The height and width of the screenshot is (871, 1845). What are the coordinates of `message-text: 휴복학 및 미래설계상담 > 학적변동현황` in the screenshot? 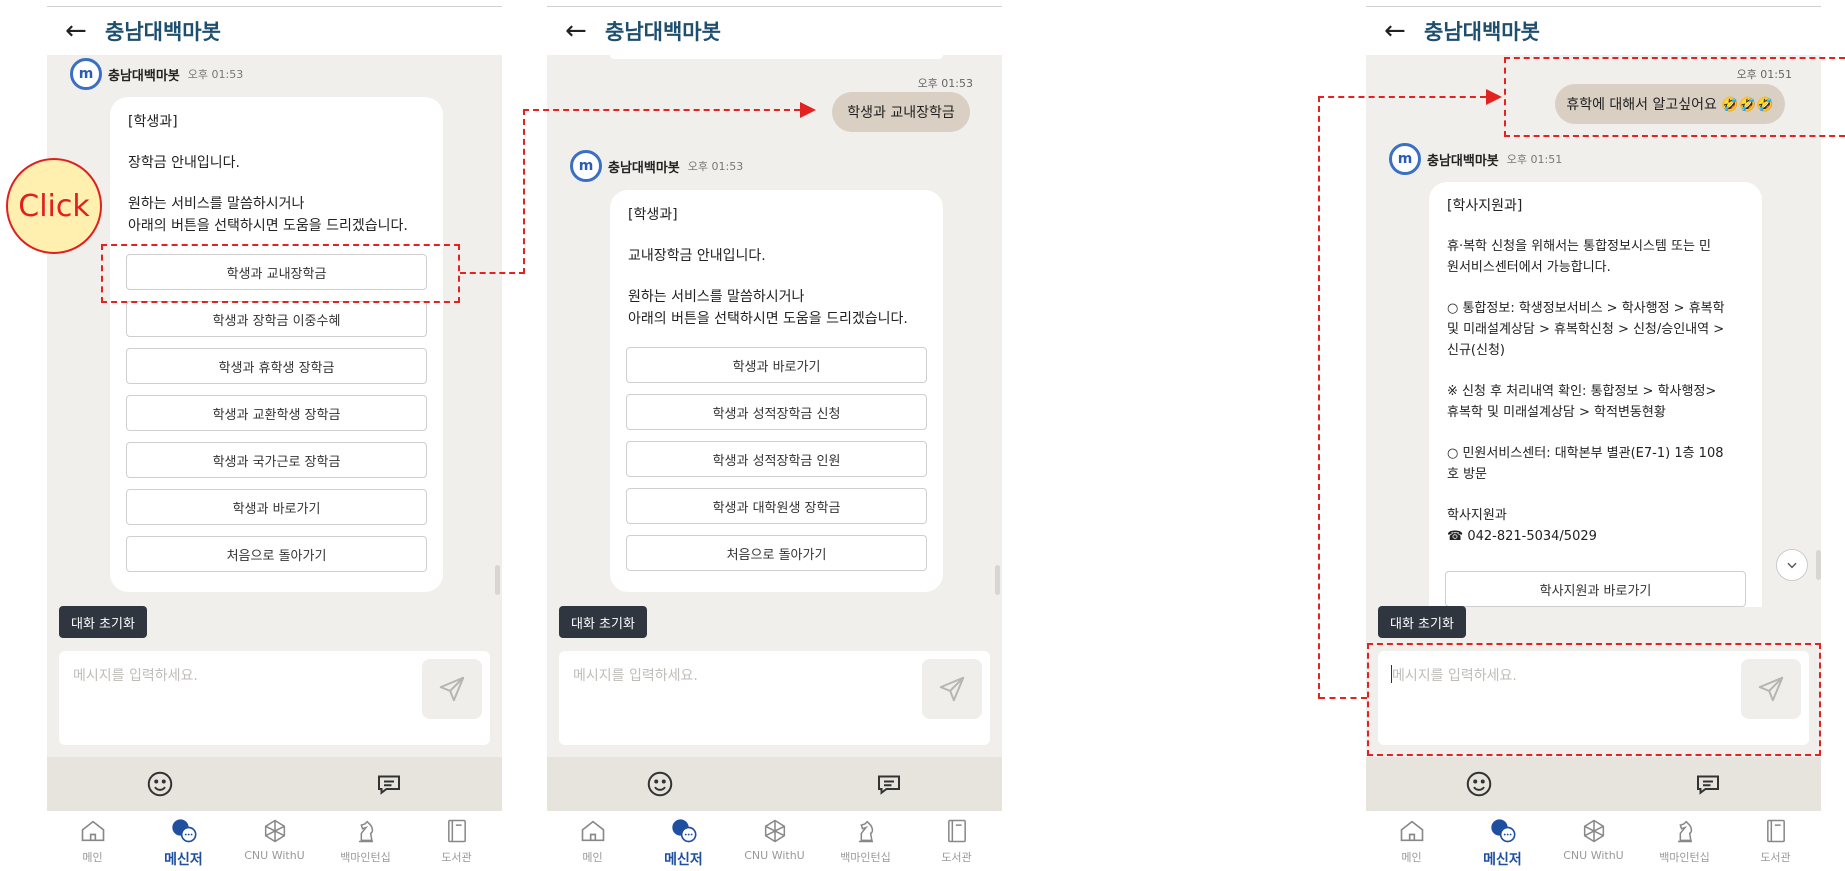 It's located at (1556, 412).